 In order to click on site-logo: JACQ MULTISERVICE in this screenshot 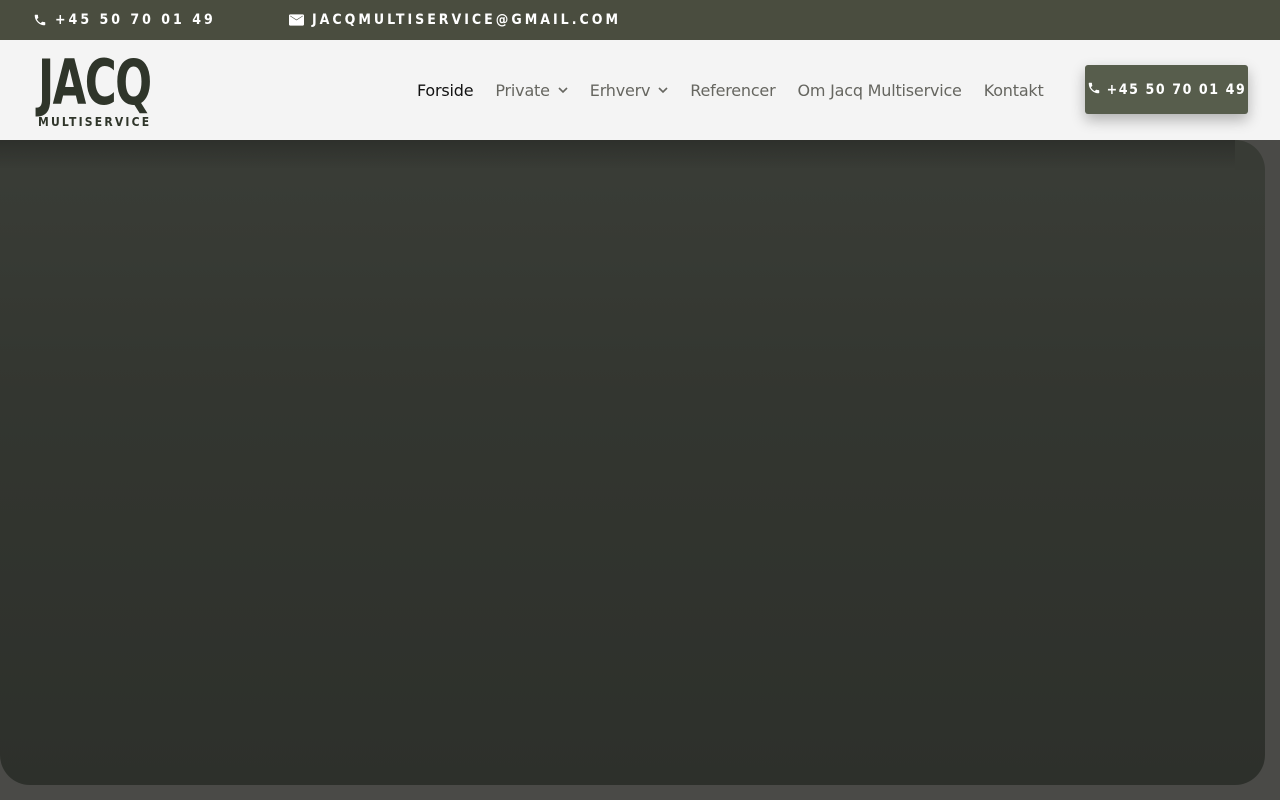, I will do `click(95, 88)`.